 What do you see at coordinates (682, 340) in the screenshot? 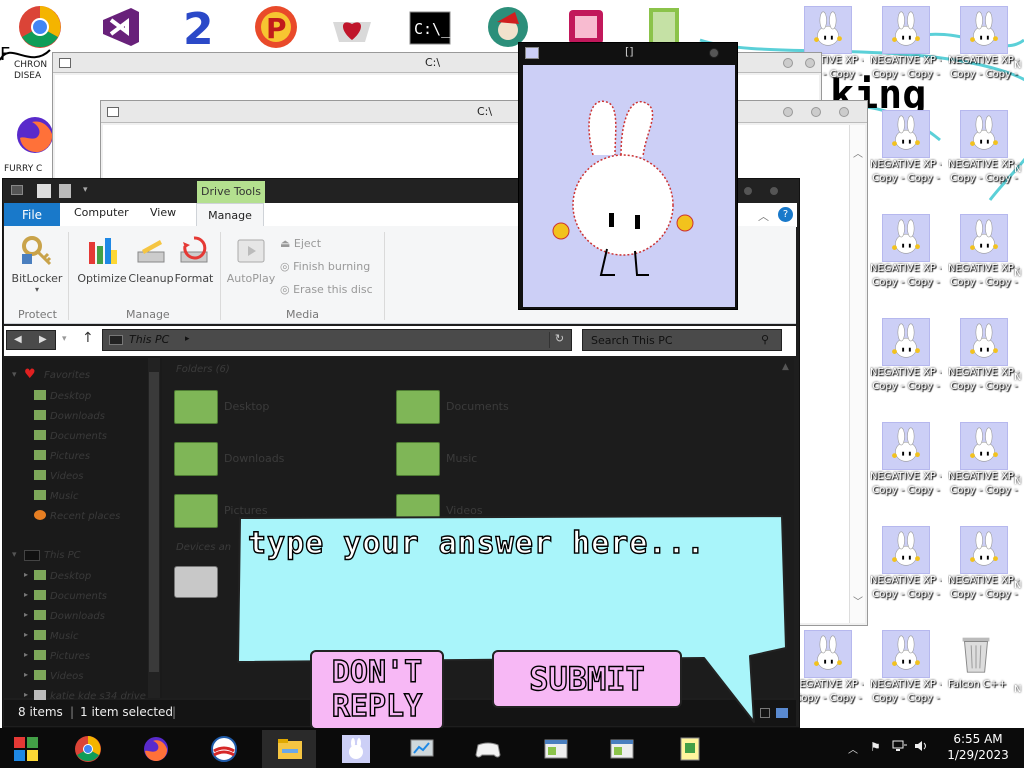
I see `search-box: Search This PC ⚲` at bounding box center [682, 340].